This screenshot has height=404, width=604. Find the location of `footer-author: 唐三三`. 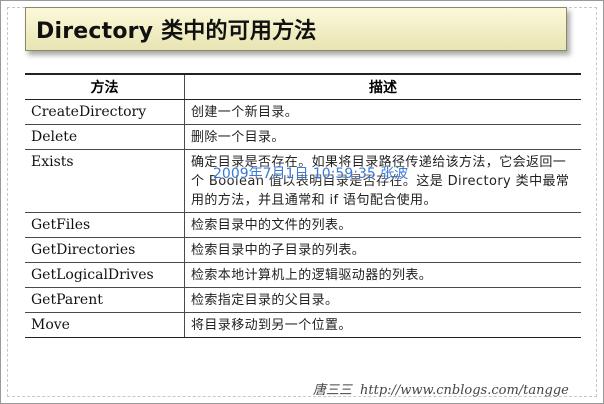

footer-author: 唐三三 is located at coordinates (333, 390).